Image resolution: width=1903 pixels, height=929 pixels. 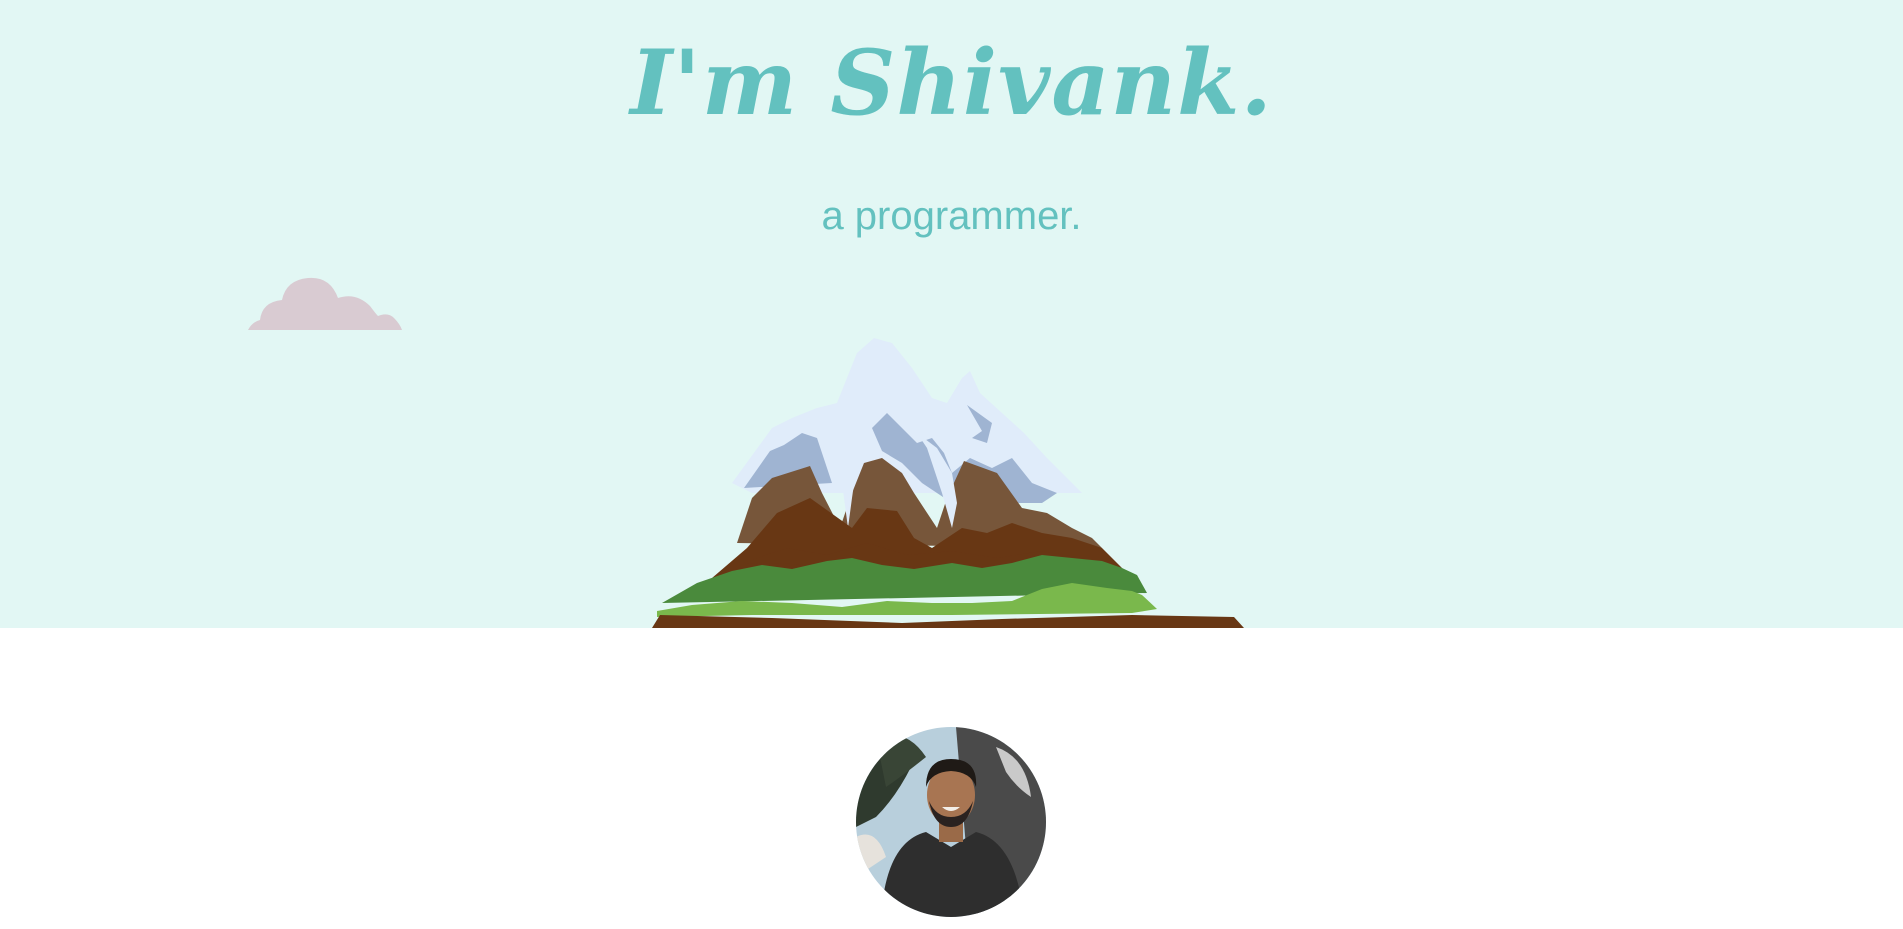 I want to click on profile-photo, so click(x=951, y=822).